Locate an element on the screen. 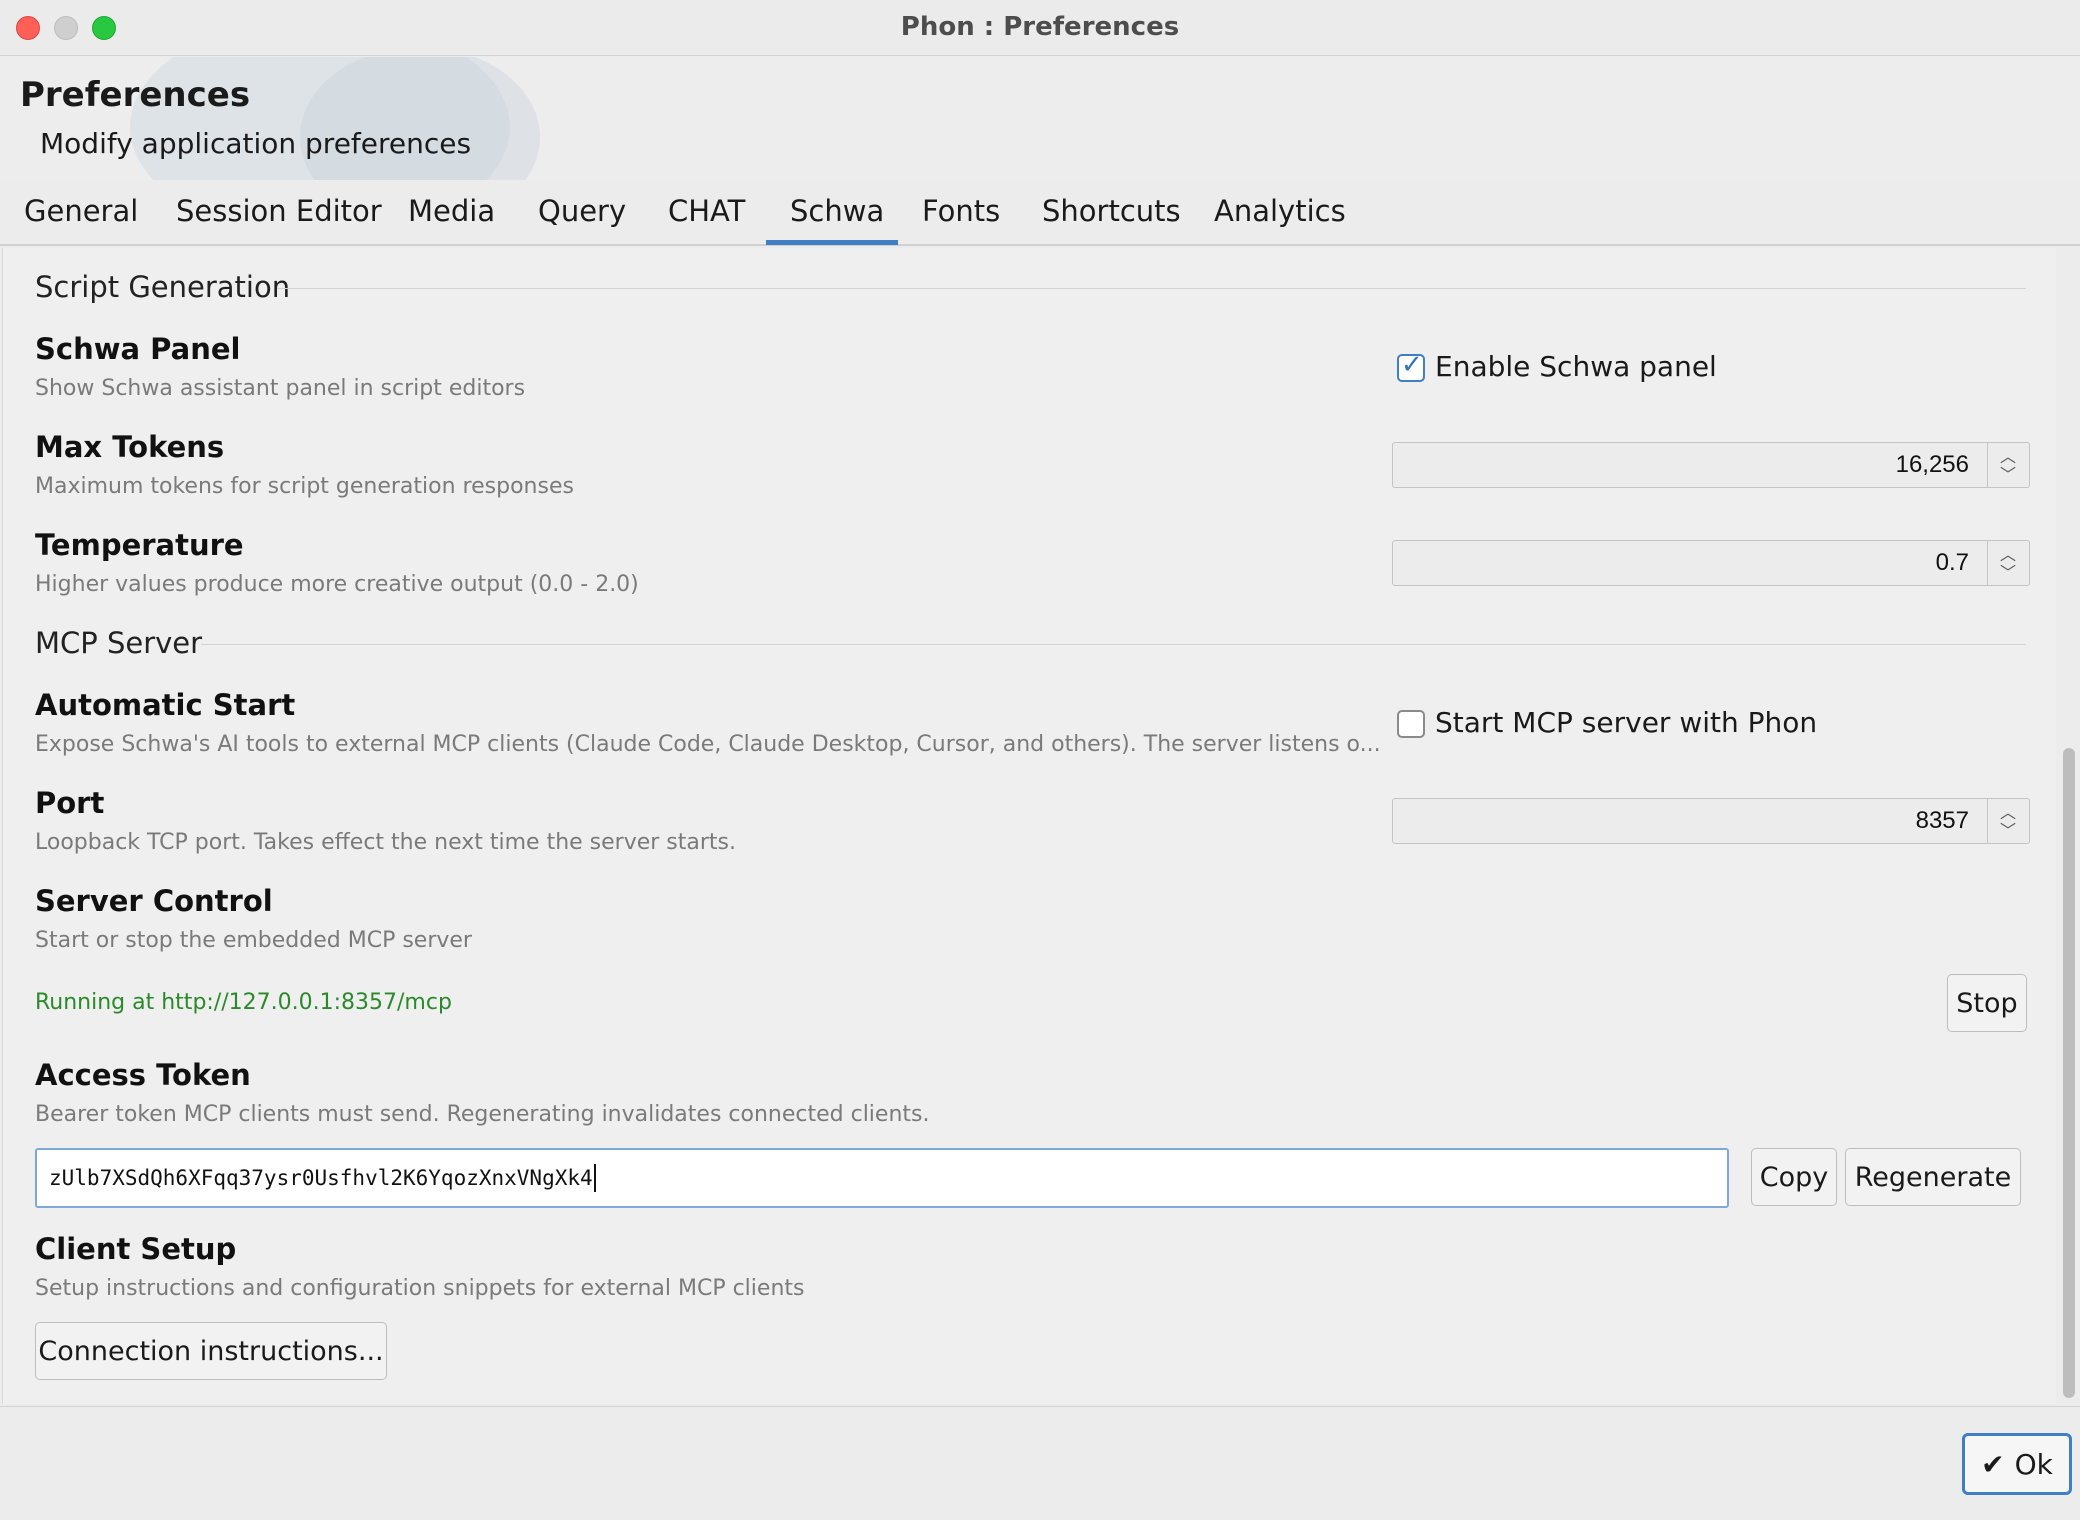 The width and height of the screenshot is (2080, 1520). client-setup-label: Client Setup is located at coordinates (136, 1249).